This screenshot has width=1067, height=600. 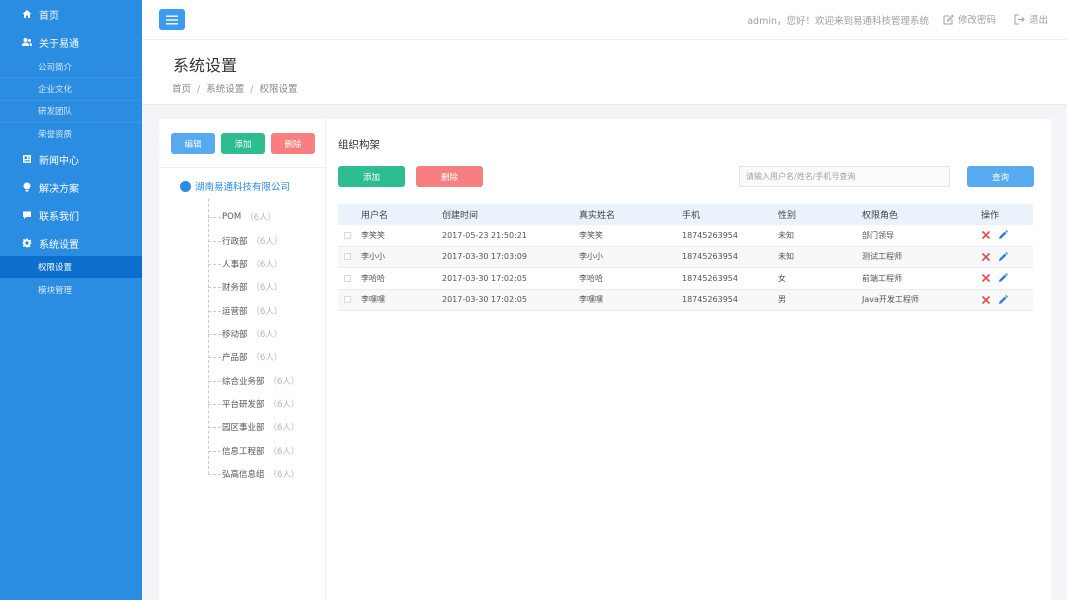 What do you see at coordinates (373, 257) in the screenshot?
I see `cell-username: 李小小` at bounding box center [373, 257].